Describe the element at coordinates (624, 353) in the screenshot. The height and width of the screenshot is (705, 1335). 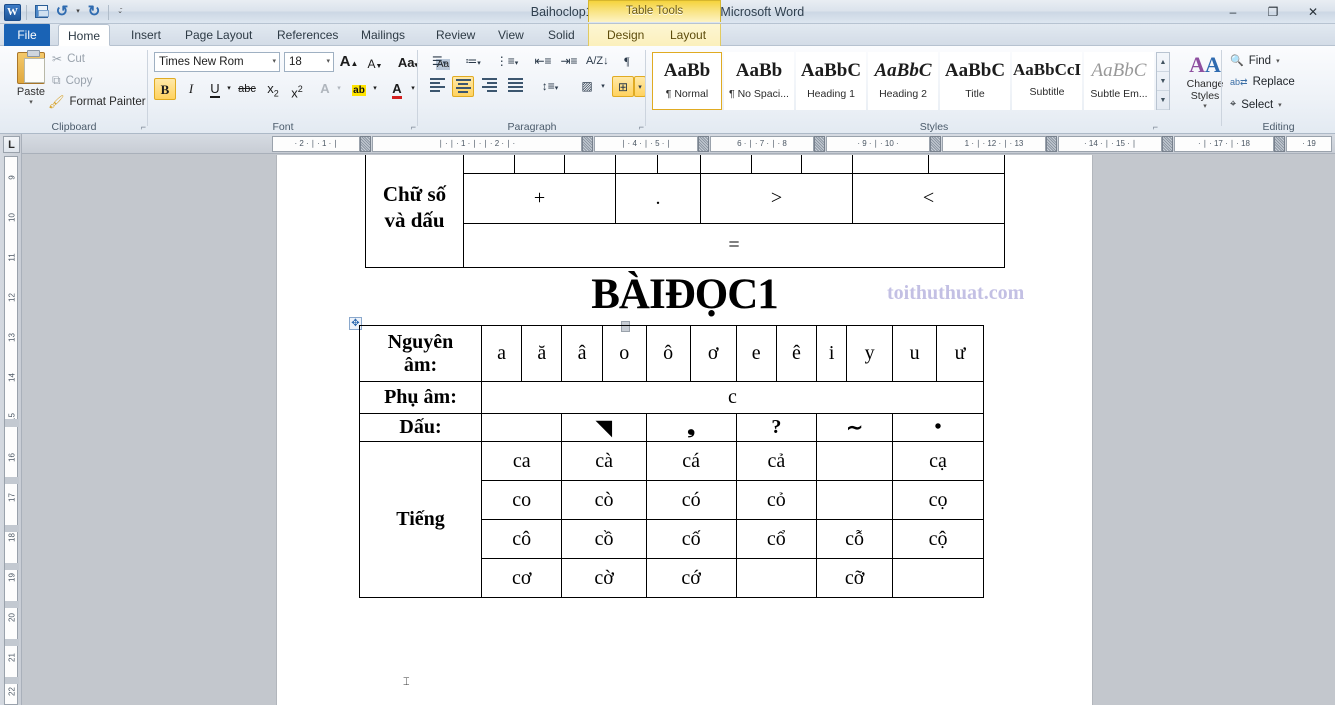
I see `cell-vowel-o: o` at that location.